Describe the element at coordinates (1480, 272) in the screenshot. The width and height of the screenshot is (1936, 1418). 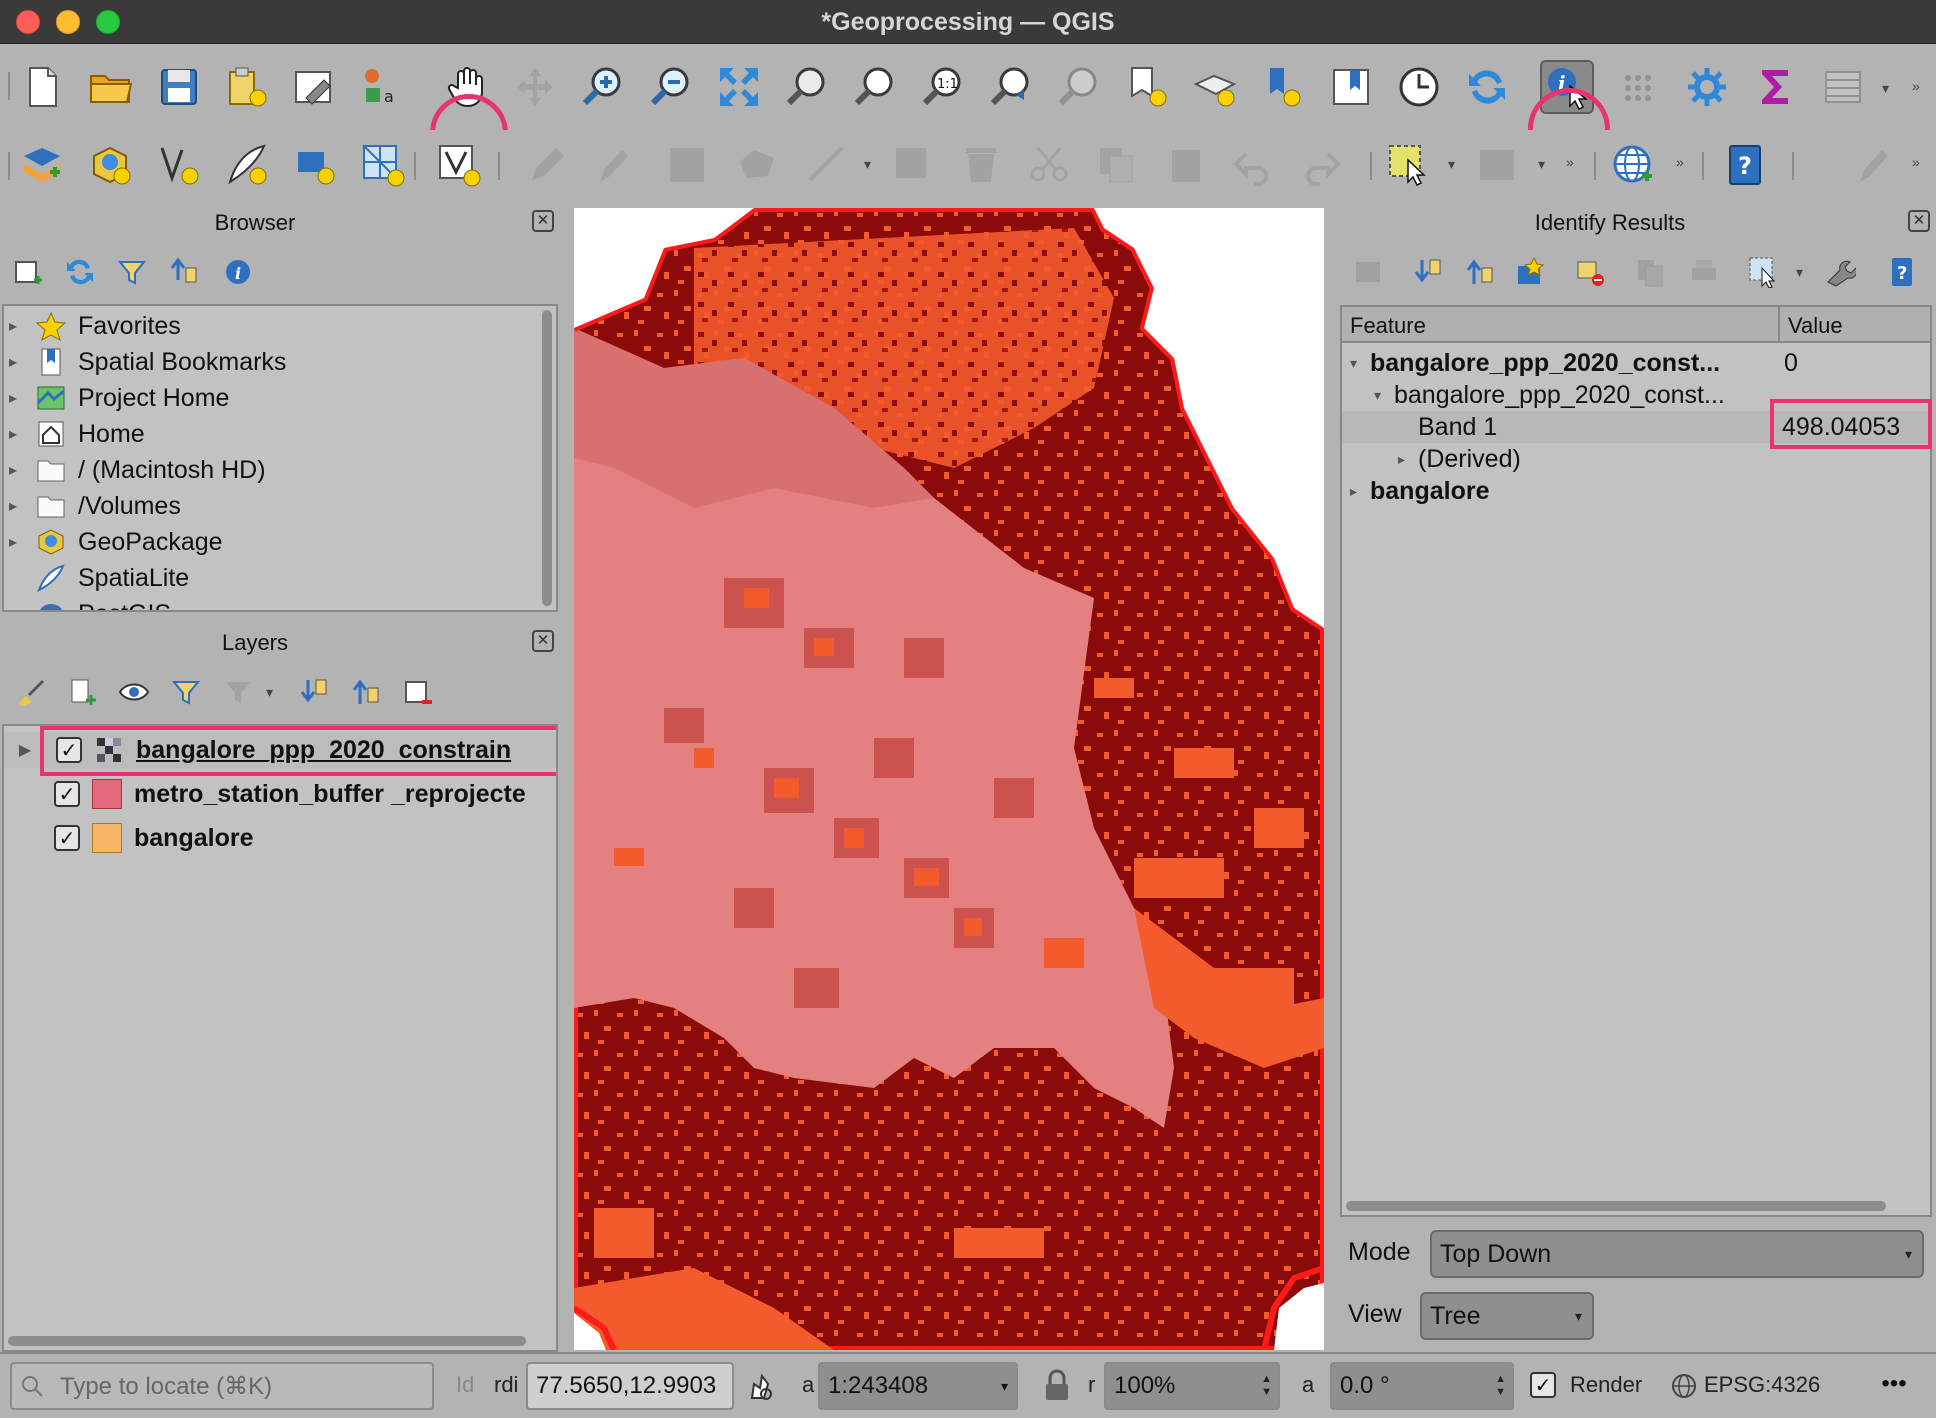
I see `collapse-all-results-button` at that location.